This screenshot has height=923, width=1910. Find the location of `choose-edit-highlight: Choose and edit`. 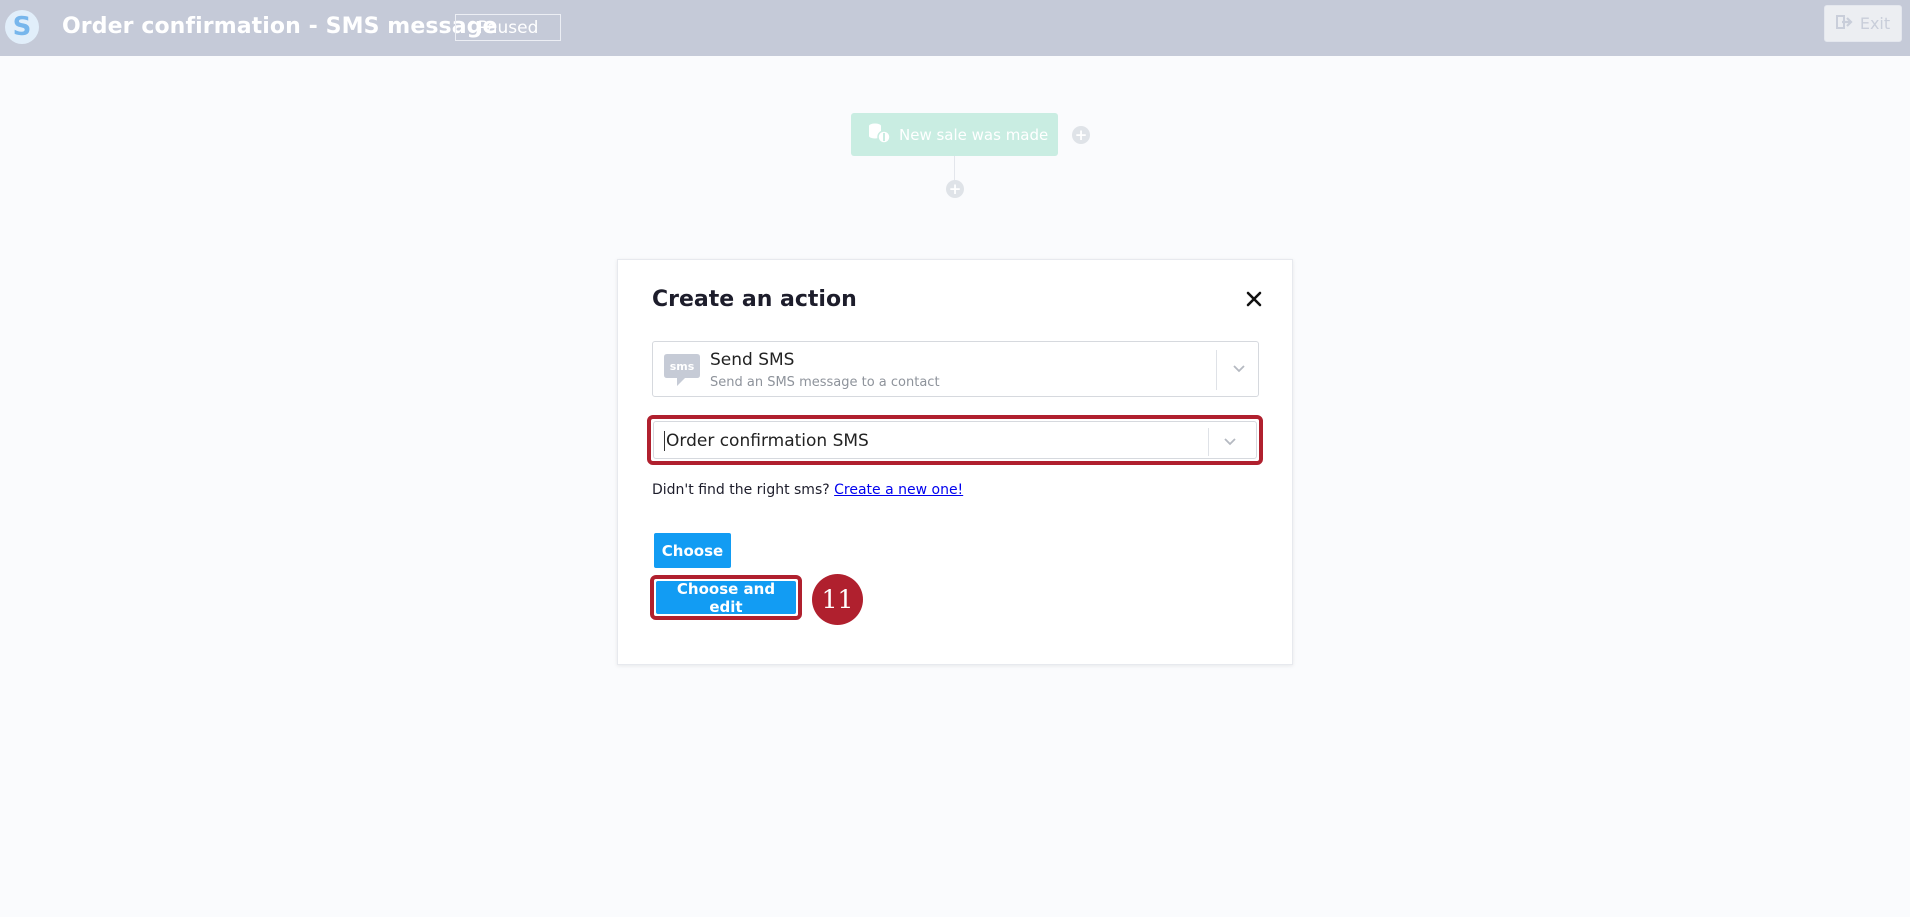

choose-edit-highlight: Choose and edit is located at coordinates (726, 597).